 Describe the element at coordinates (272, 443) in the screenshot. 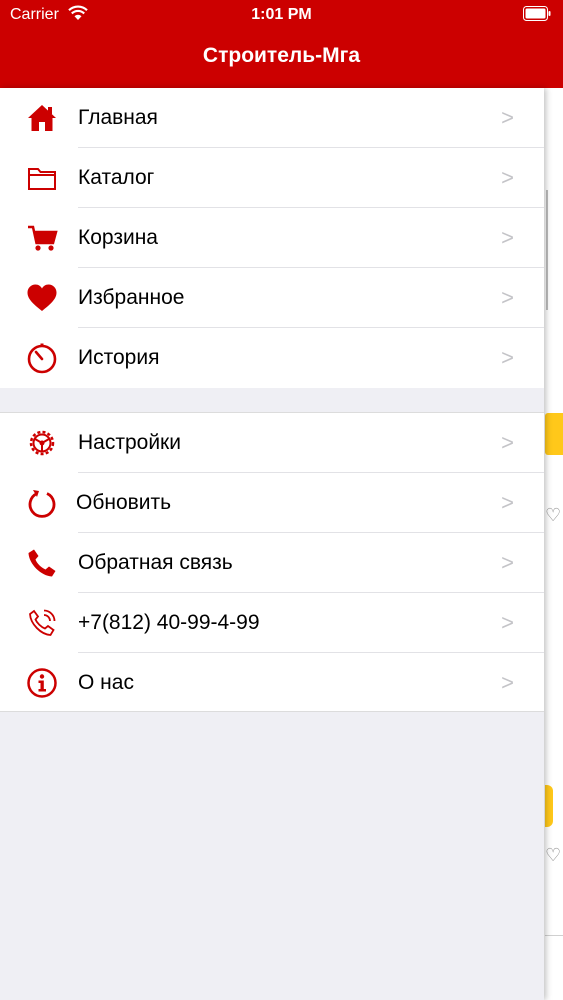

I see `menu-item-settings: Настройки >` at that location.